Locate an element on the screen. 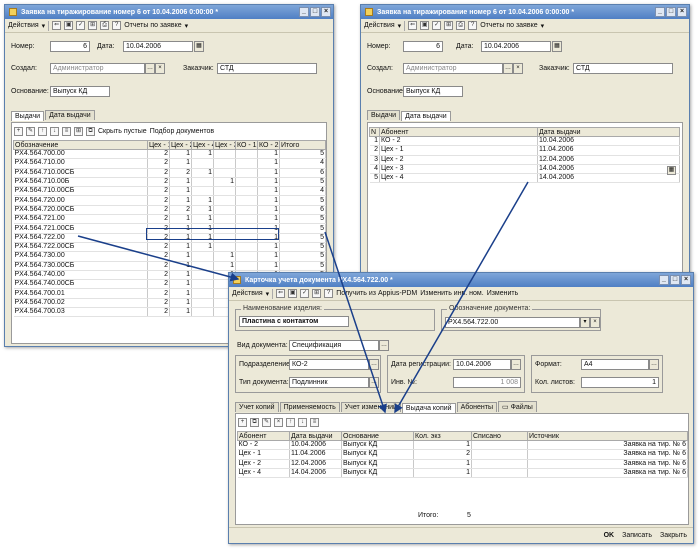  close-window-button: Закрыть is located at coordinates (673, 535).